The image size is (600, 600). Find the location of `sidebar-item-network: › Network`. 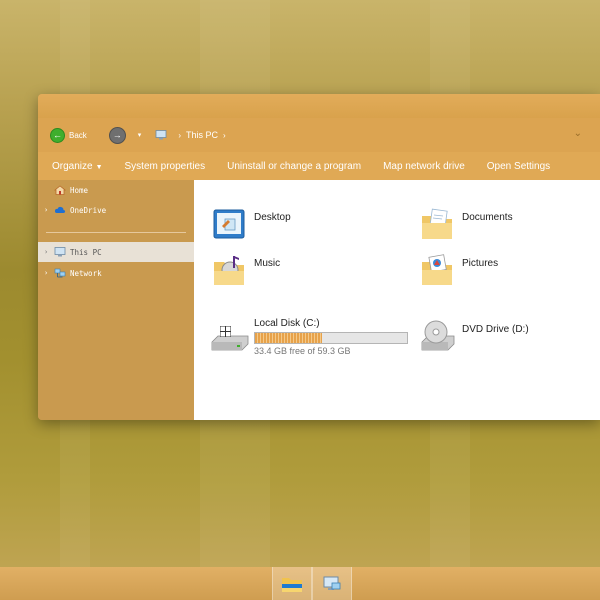

sidebar-item-network: › Network is located at coordinates (116, 273).